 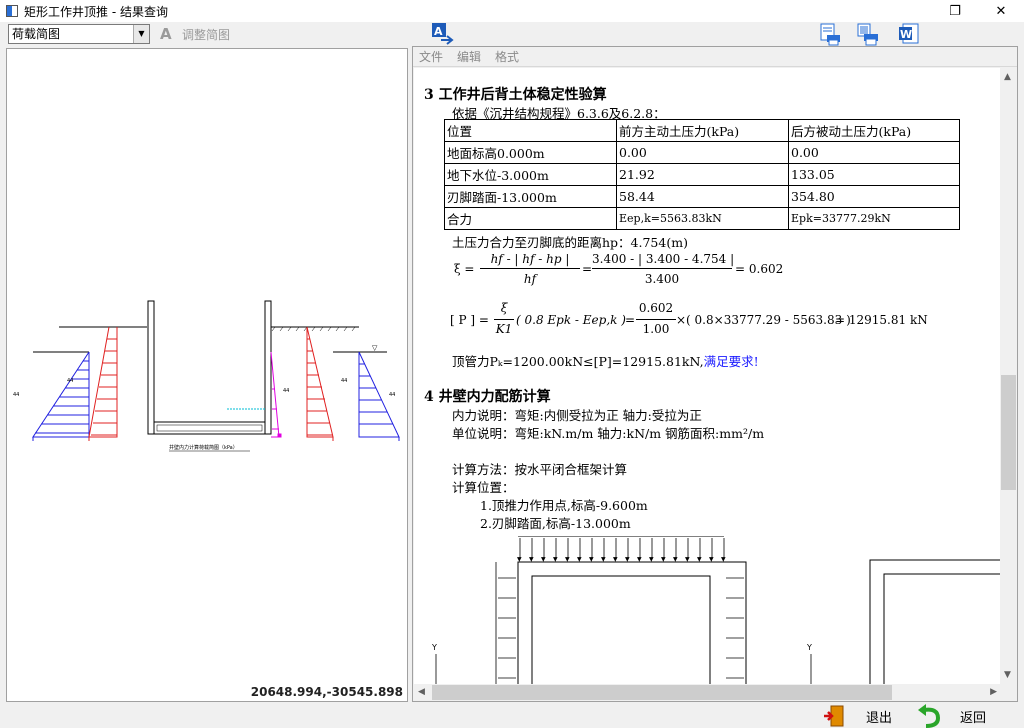 I want to click on table-row: 合力 Eep,k=5563.83kN Epk=33777.29kN, so click(x=702, y=218).